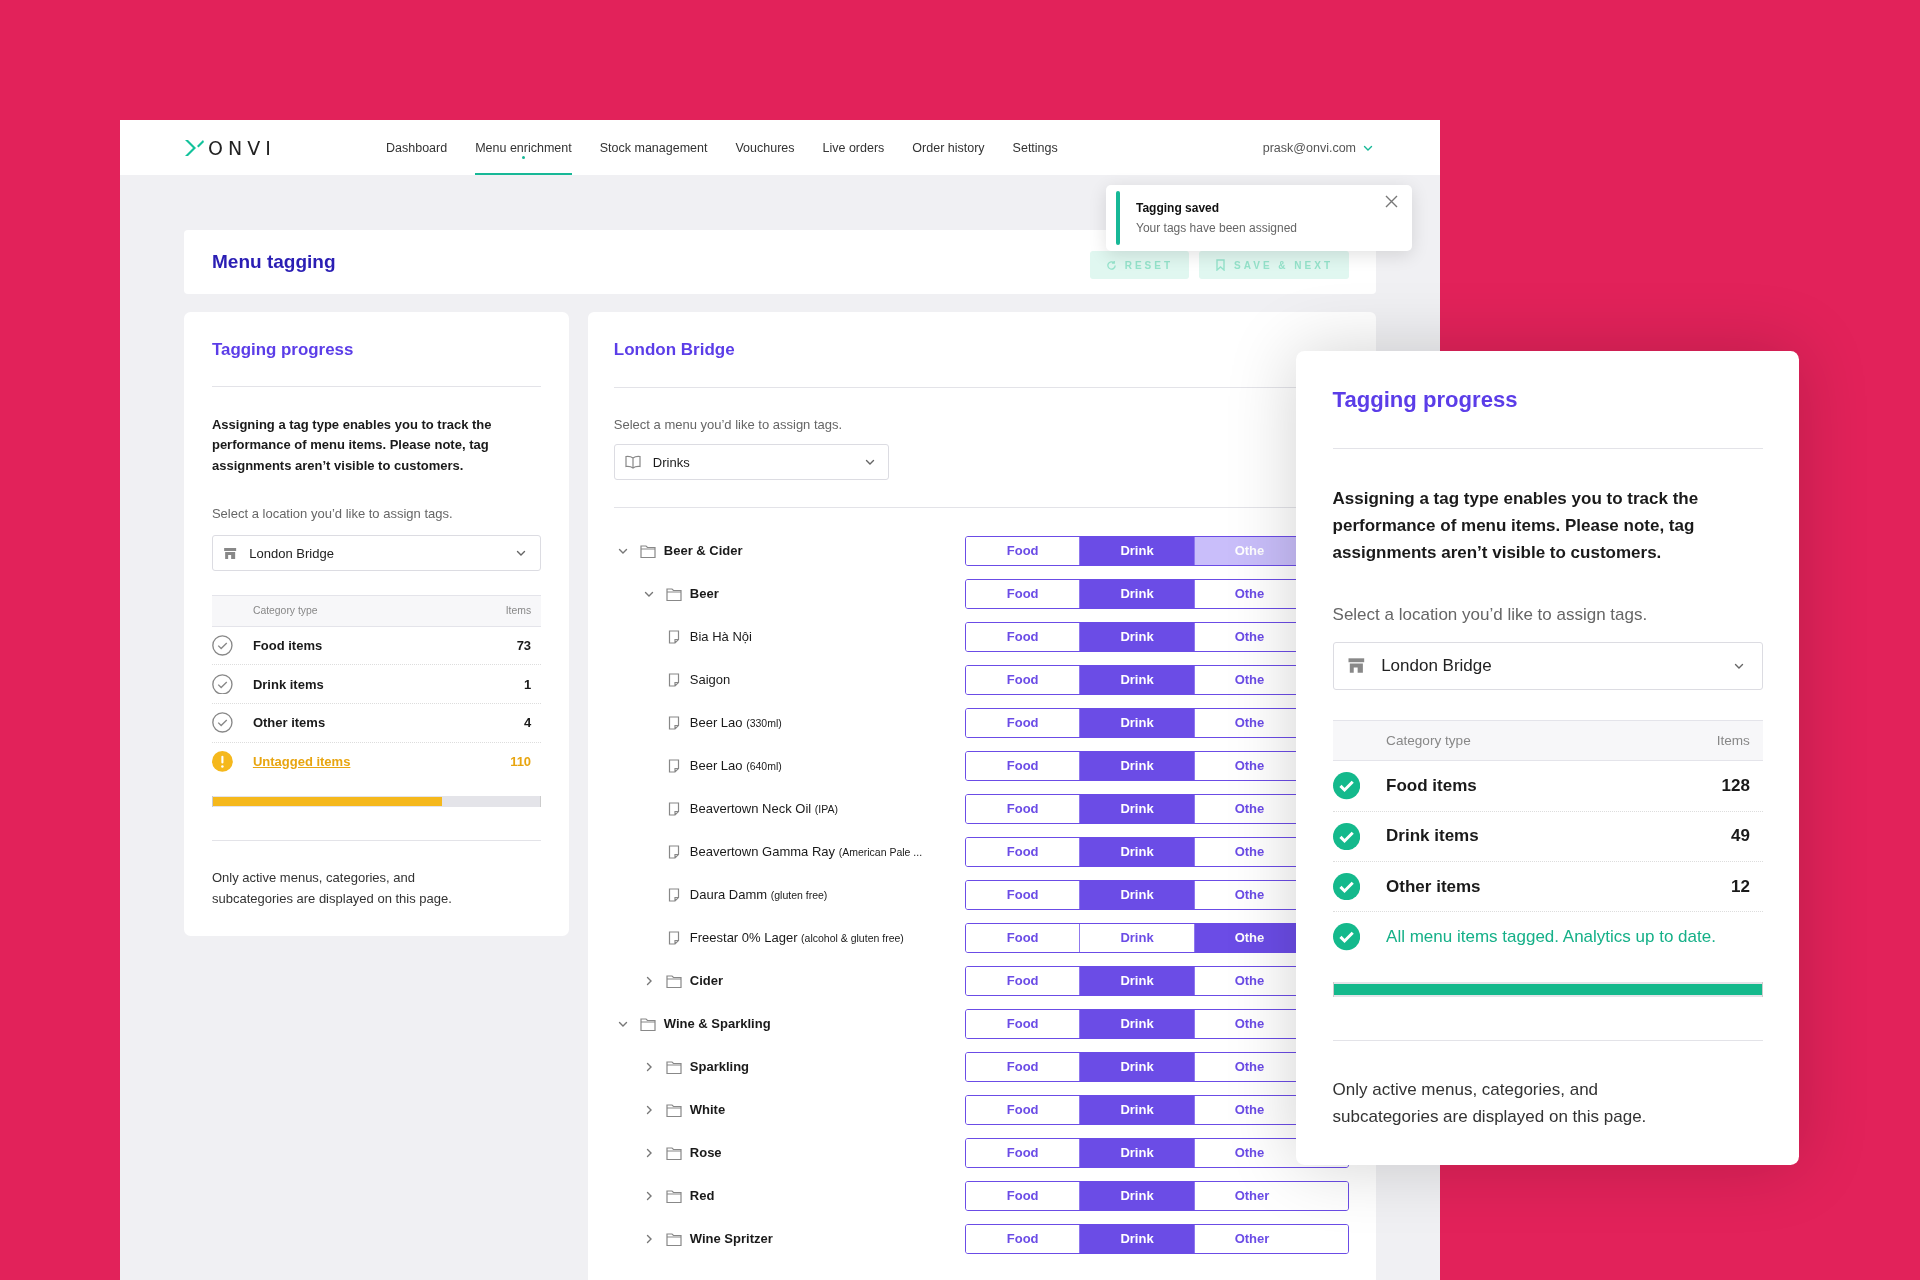 Image resolution: width=1920 pixels, height=1280 pixels. I want to click on account-menu: prask@onvi.com, so click(1318, 147).